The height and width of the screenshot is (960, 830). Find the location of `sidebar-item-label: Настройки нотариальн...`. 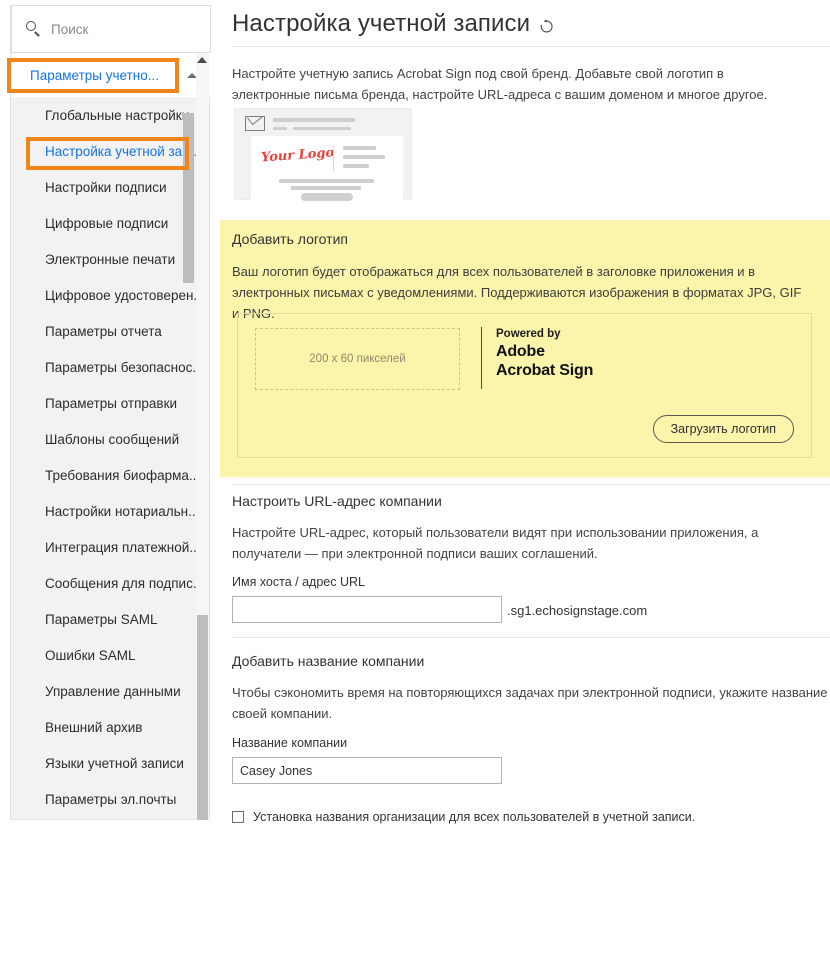

sidebar-item-label: Настройки нотариальн... is located at coordinates (122, 511).